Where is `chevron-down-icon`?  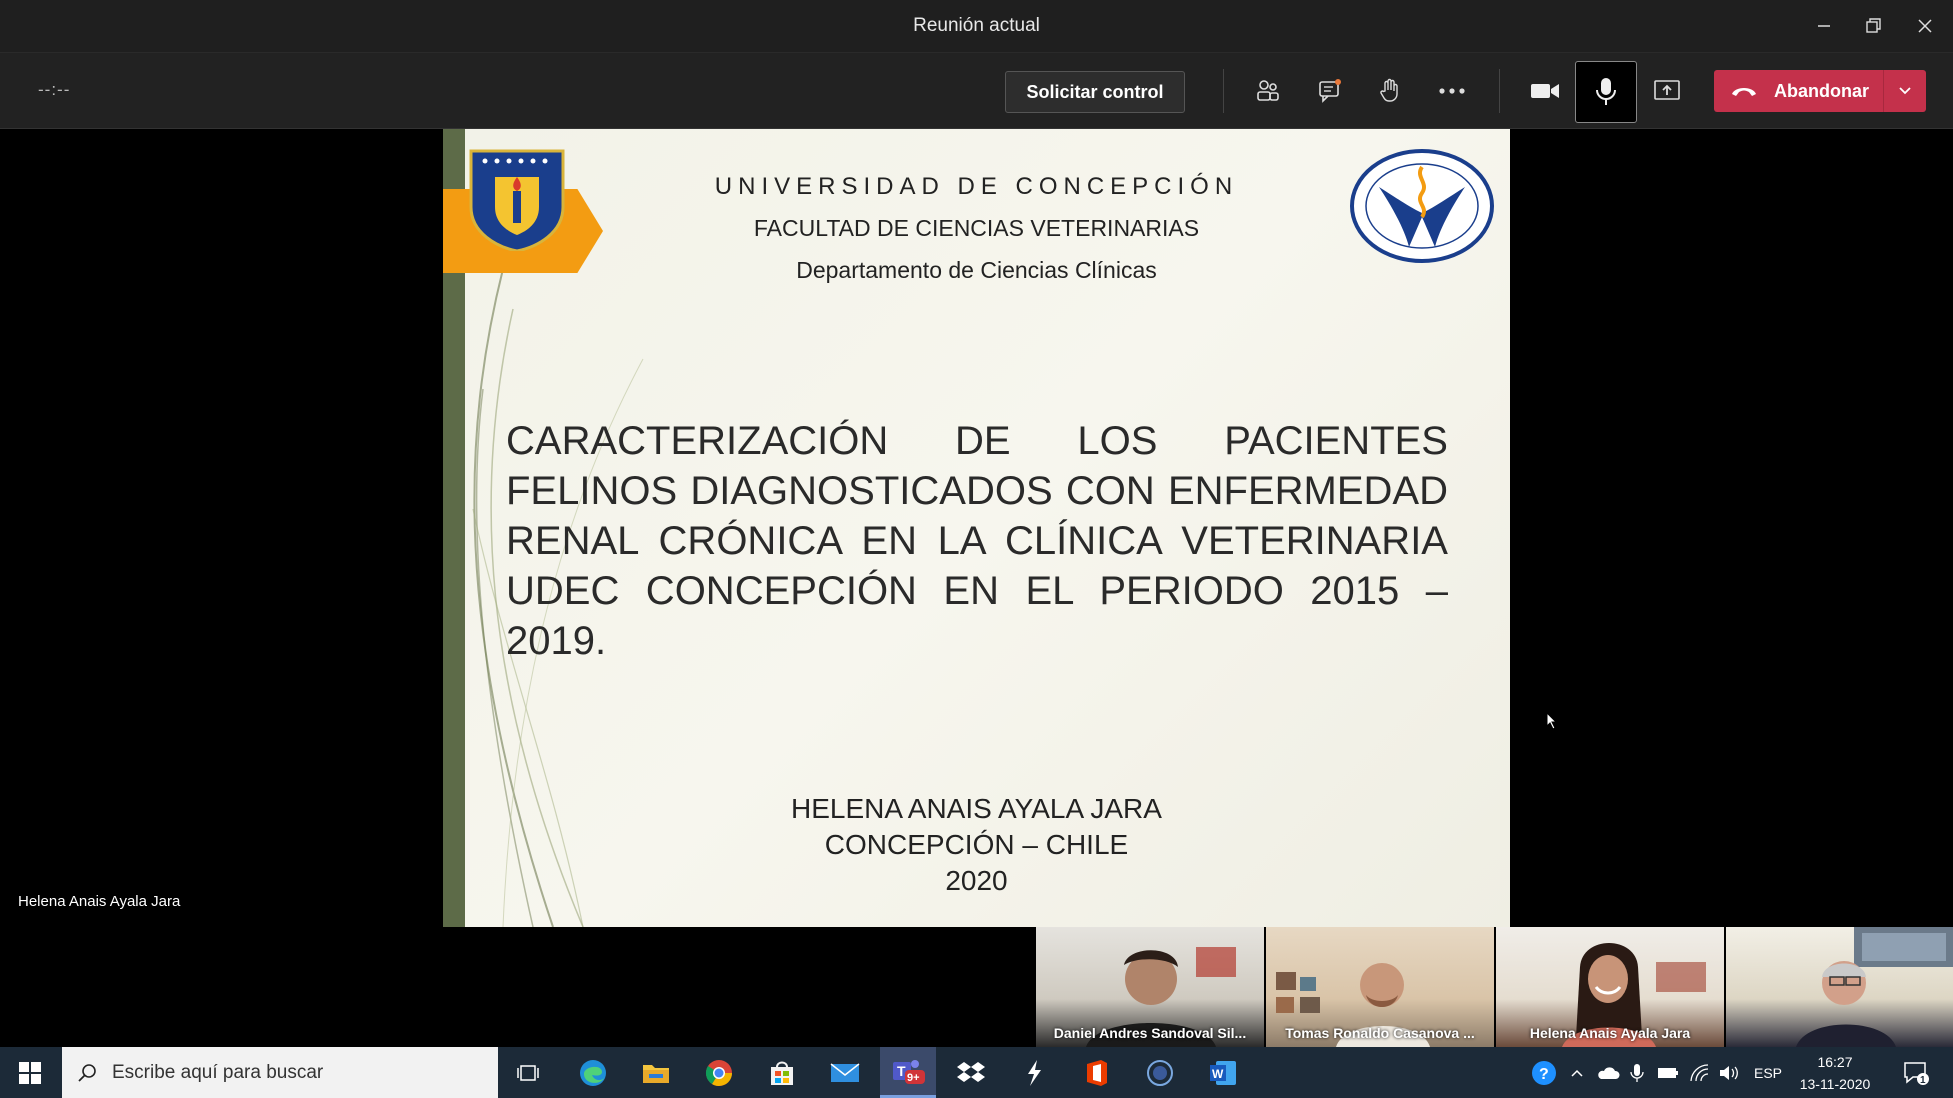
chevron-down-icon is located at coordinates (1905, 91).